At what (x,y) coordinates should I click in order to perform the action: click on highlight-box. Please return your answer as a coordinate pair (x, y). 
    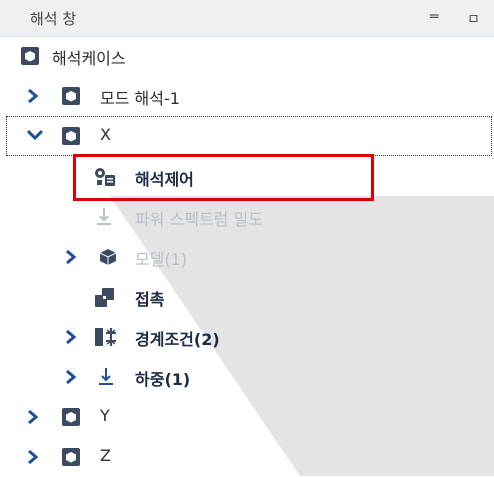
    Looking at the image, I should click on (223, 177).